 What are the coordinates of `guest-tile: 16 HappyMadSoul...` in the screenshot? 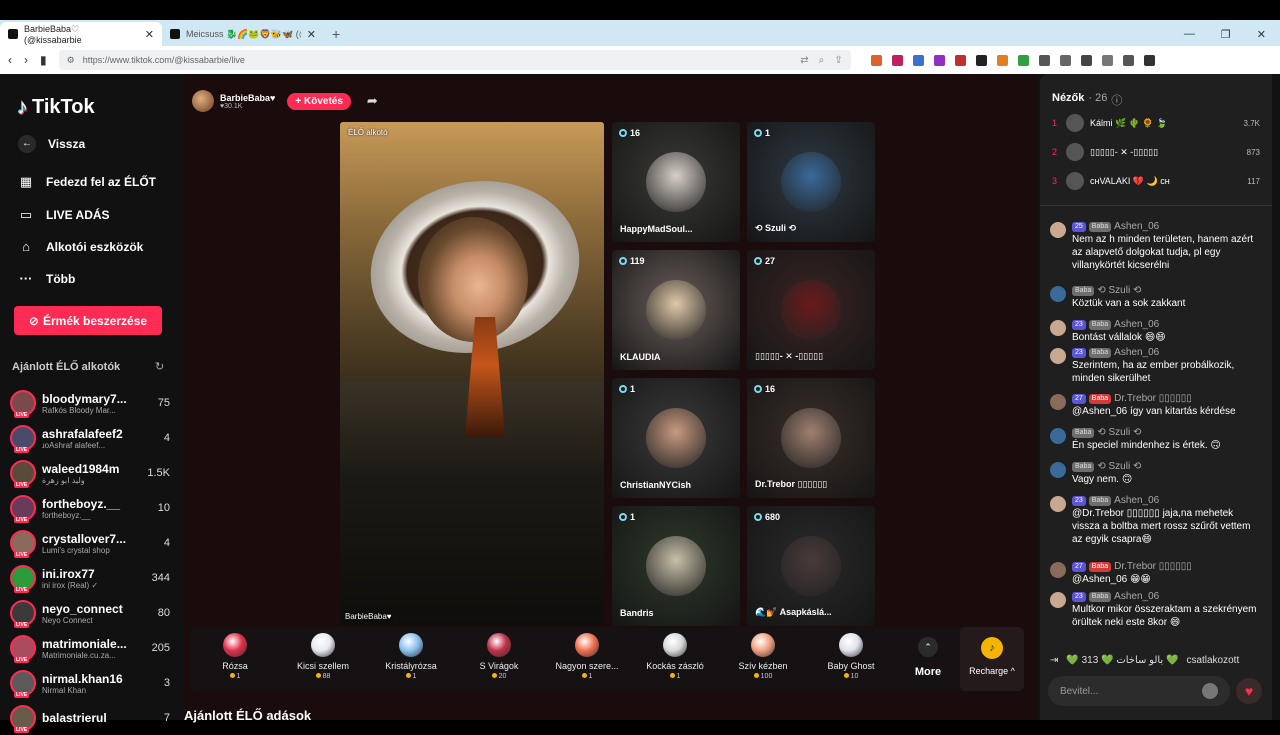 It's located at (676, 182).